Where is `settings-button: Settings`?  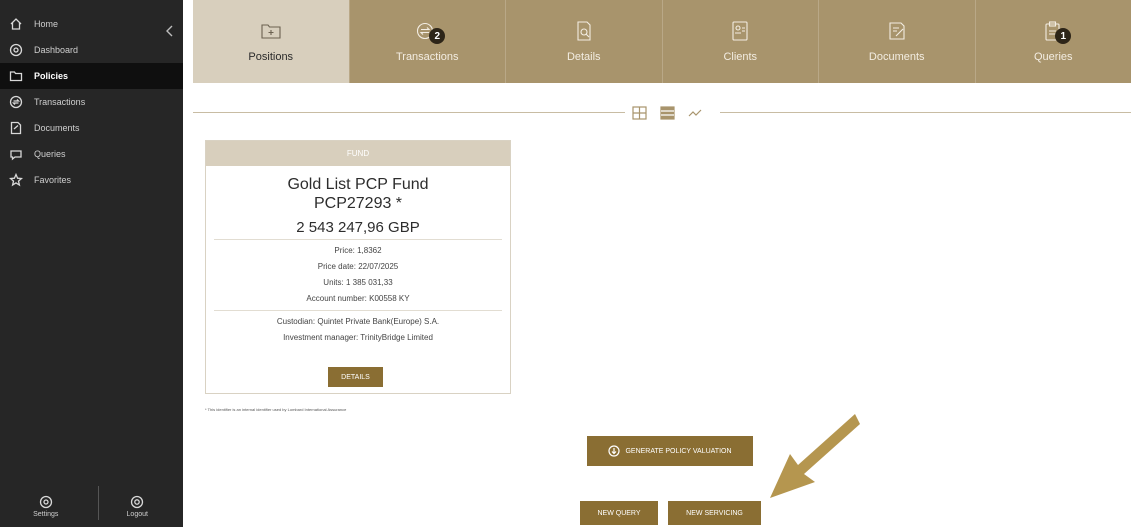 settings-button: Settings is located at coordinates (46, 506).